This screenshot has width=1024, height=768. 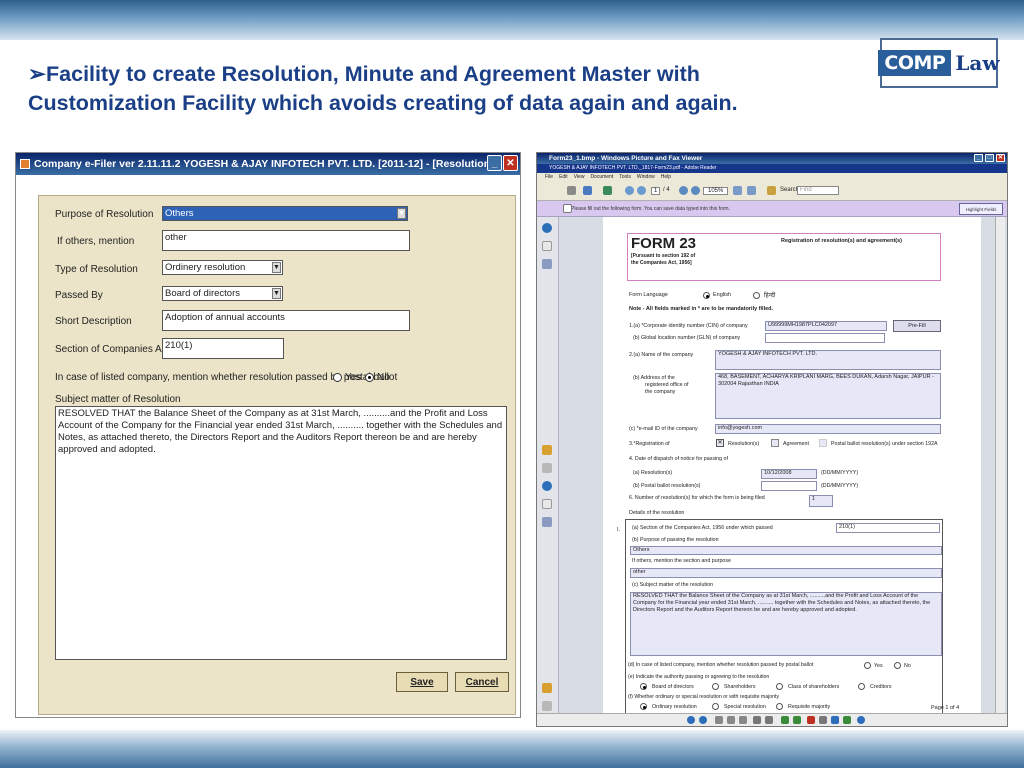 What do you see at coordinates (641, 190) in the screenshot?
I see `next-page-icon` at bounding box center [641, 190].